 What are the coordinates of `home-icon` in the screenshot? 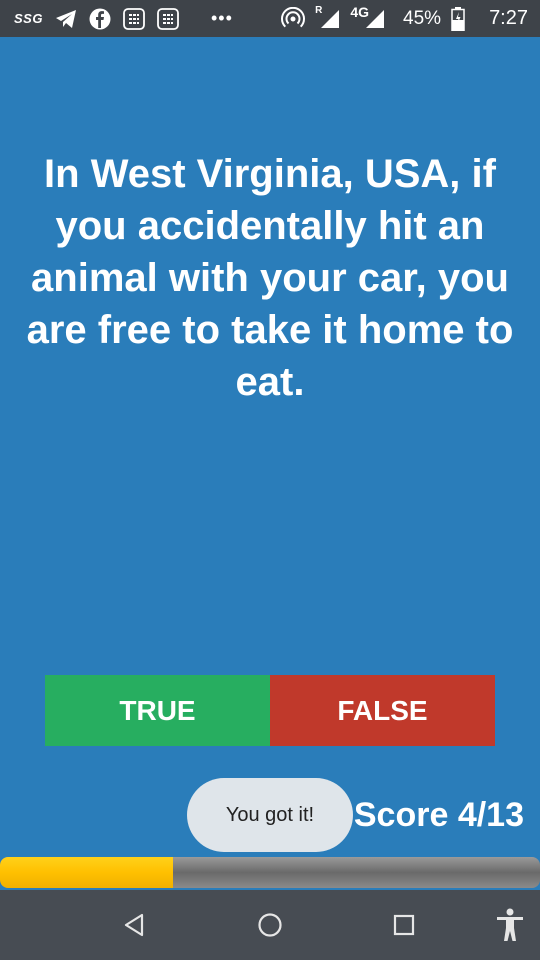 It's located at (270, 925).